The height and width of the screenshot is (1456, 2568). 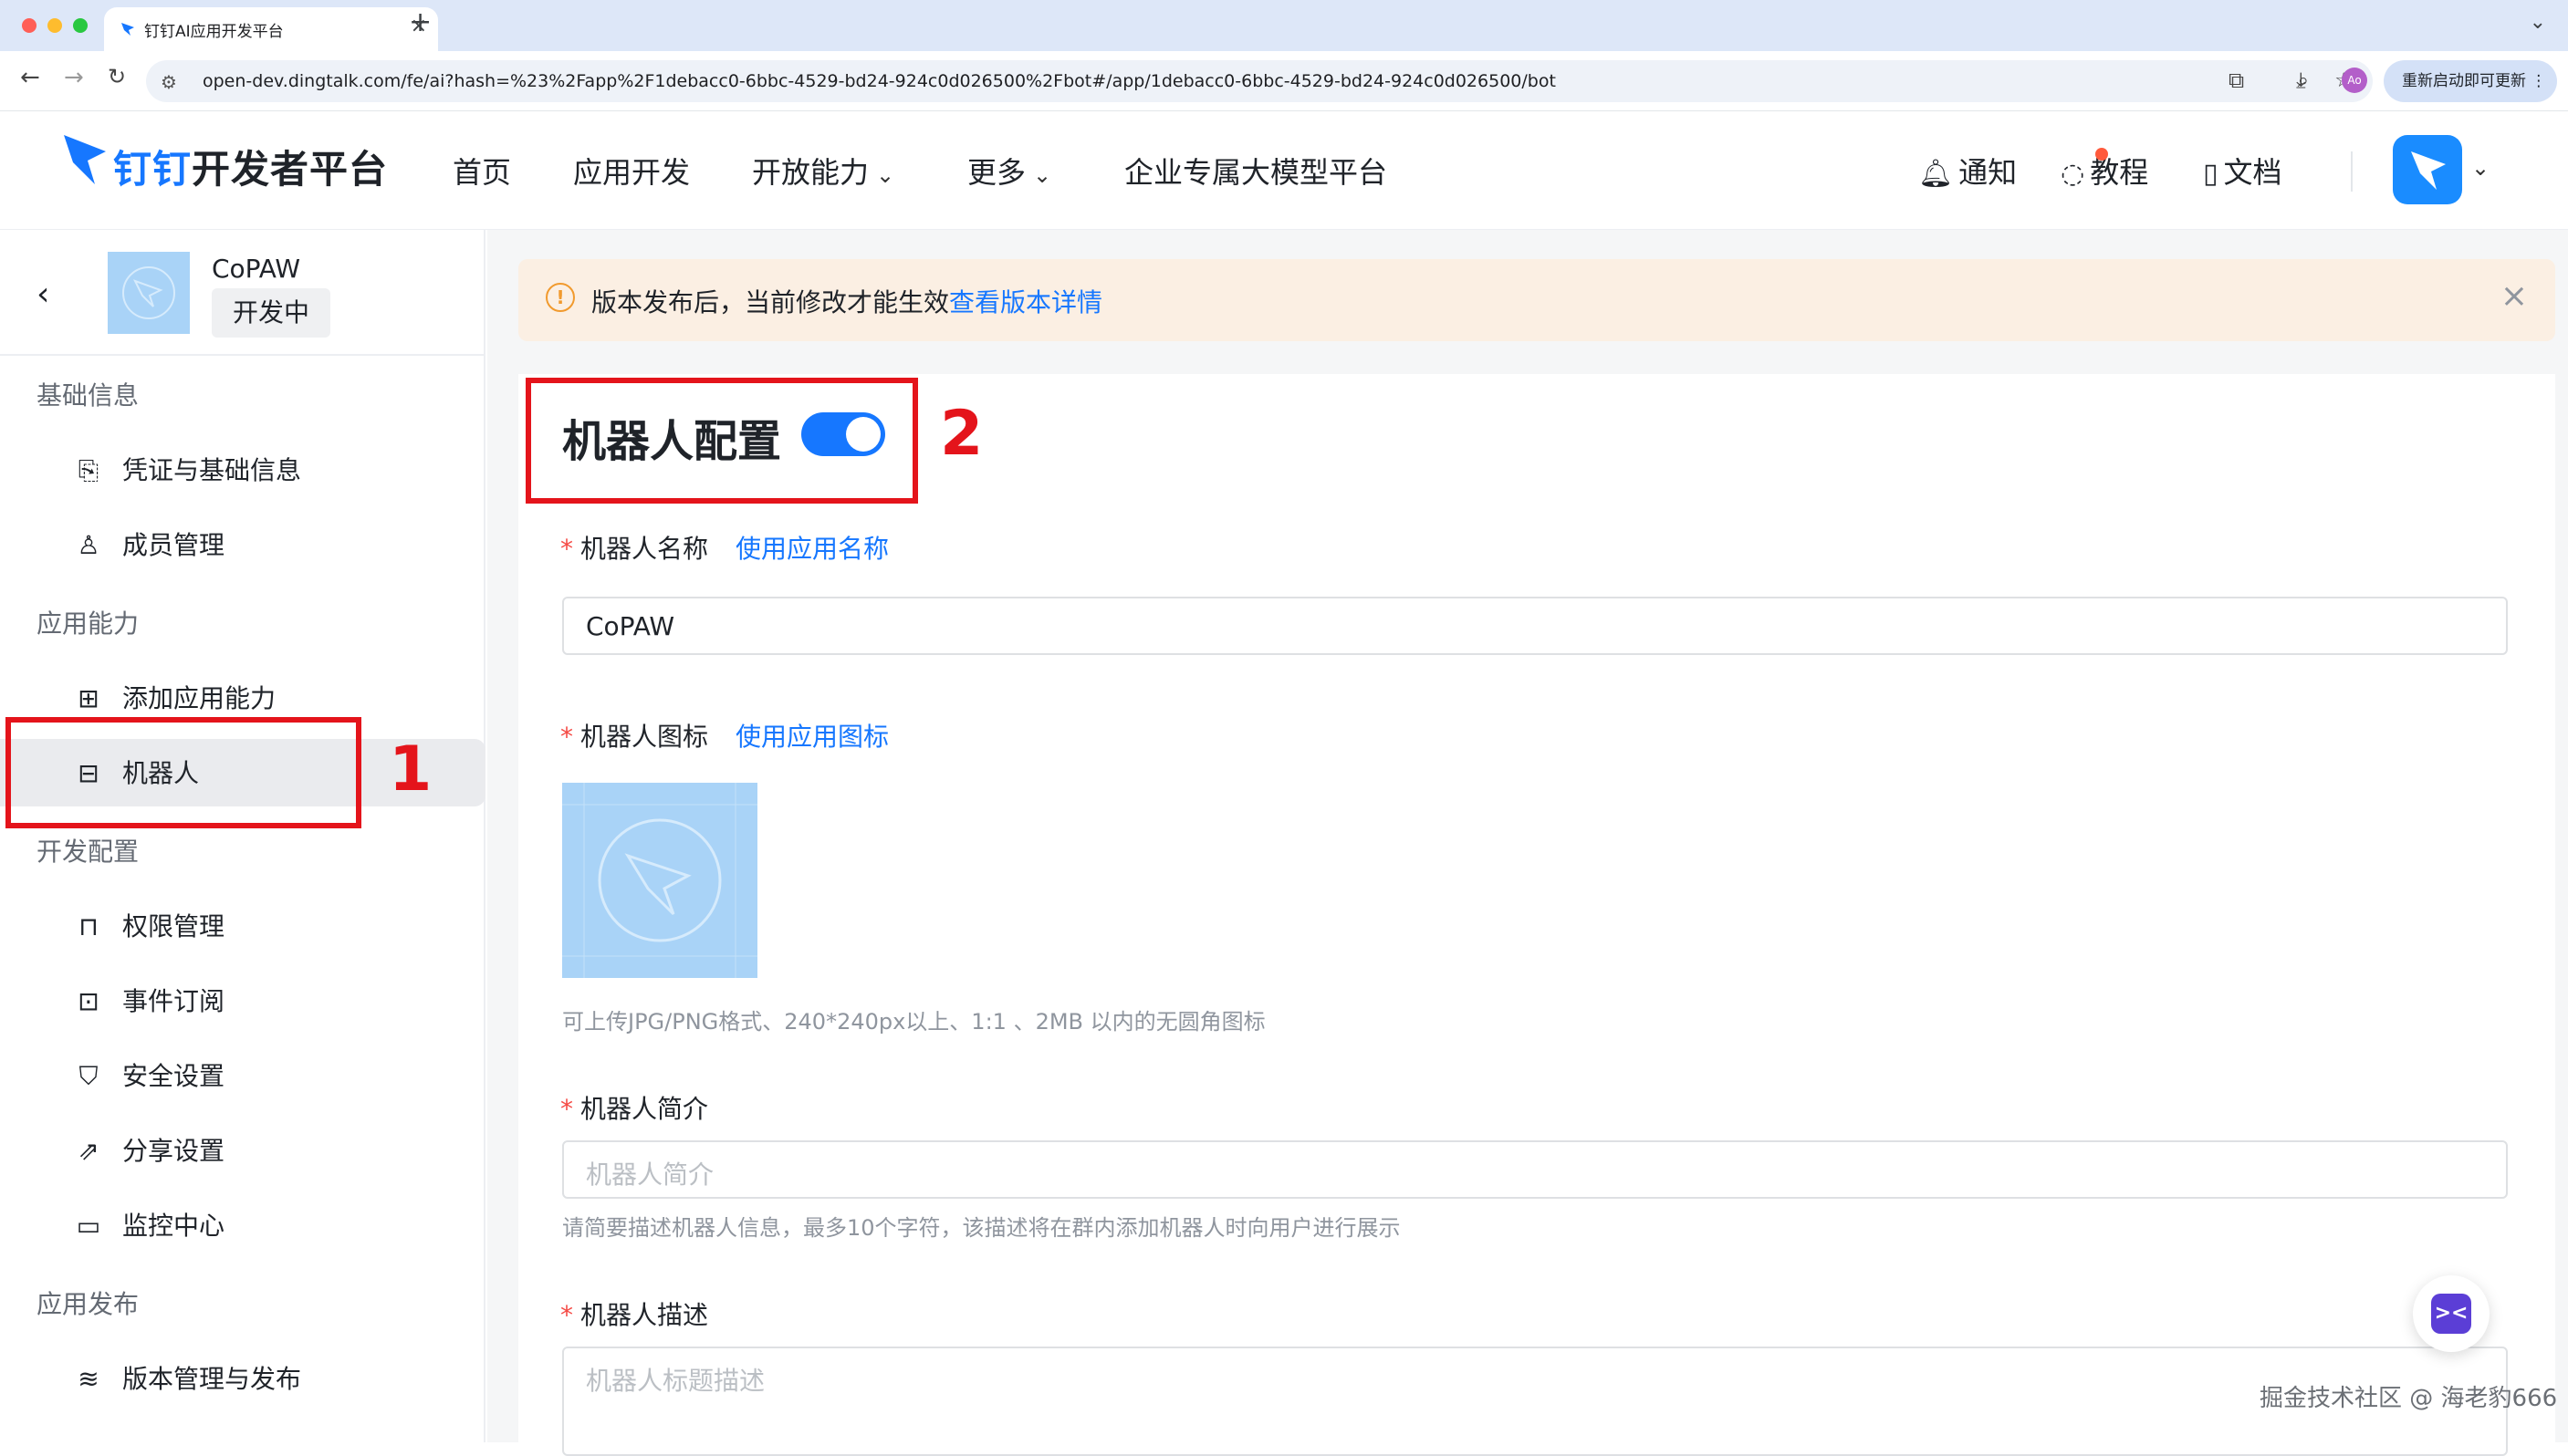 What do you see at coordinates (148, 925) in the screenshot?
I see `sidebar-item-permissions: ⊓ 权限管理` at bounding box center [148, 925].